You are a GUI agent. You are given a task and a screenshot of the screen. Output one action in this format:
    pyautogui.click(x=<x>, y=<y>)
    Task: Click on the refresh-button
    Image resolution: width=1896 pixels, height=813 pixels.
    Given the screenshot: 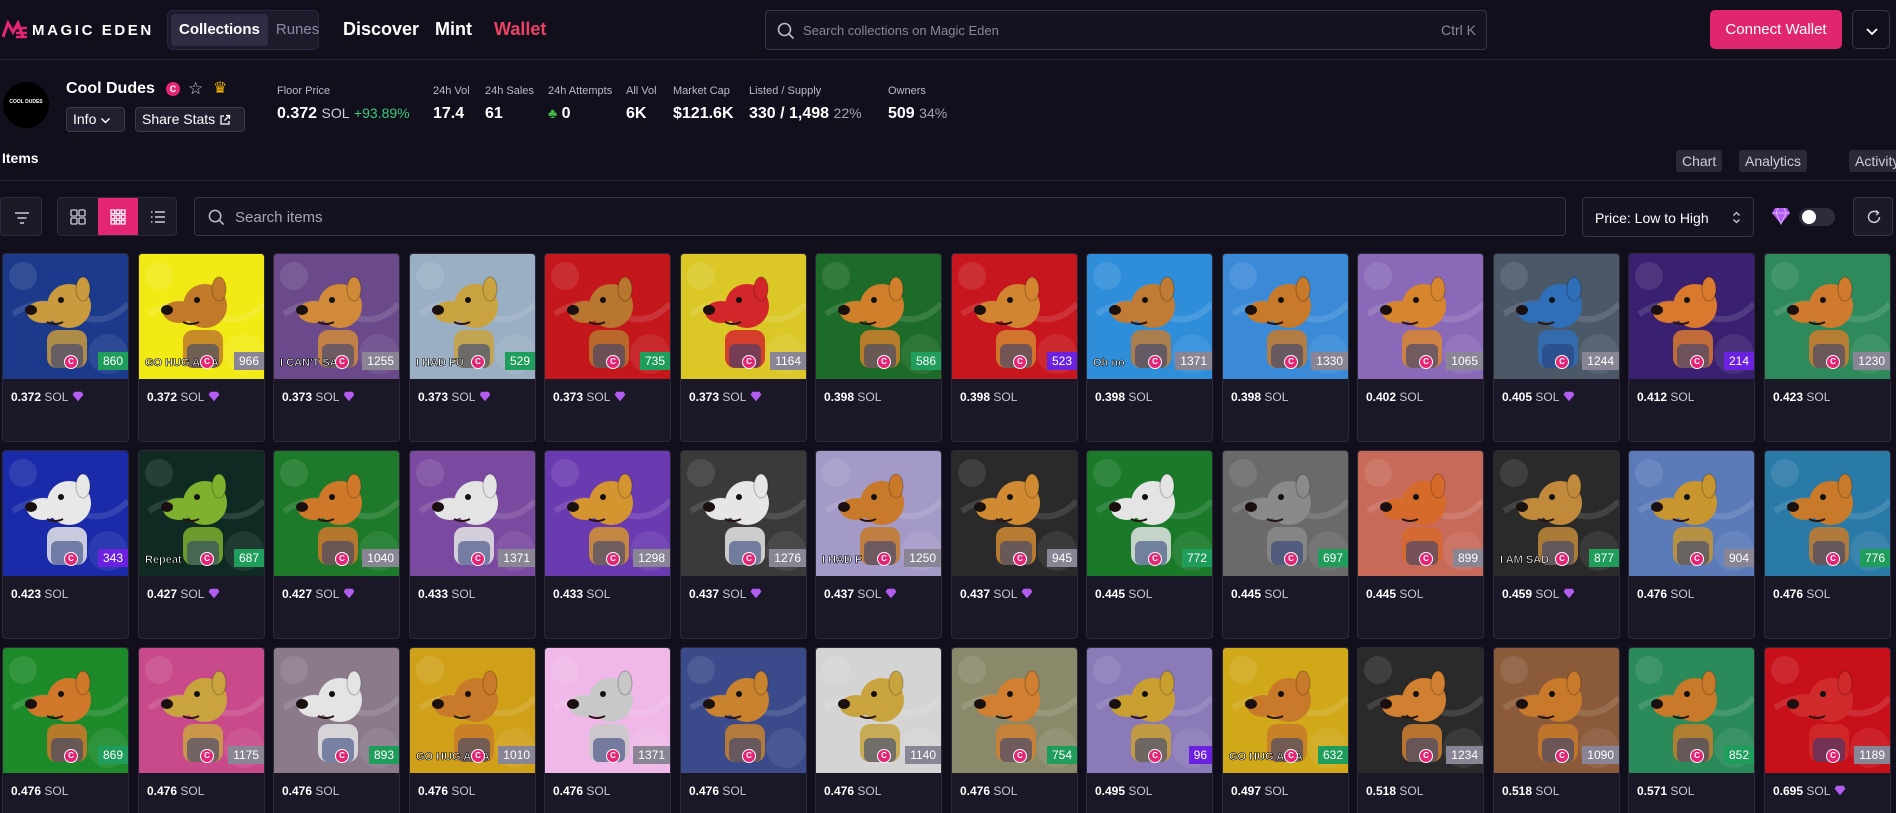 What is the action you would take?
    pyautogui.click(x=1873, y=216)
    